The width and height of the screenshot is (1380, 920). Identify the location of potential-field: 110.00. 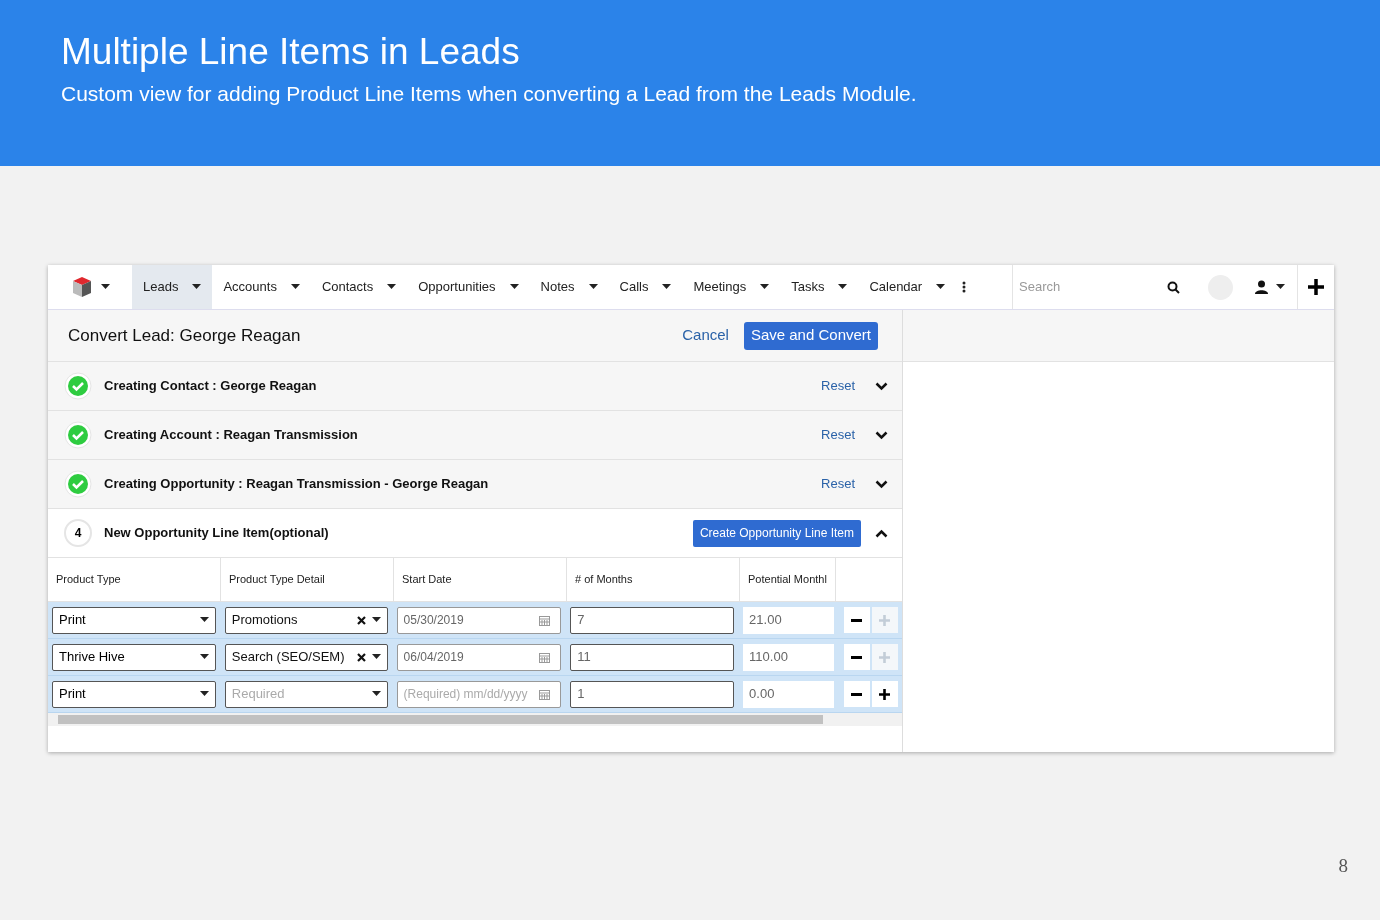
(788, 657).